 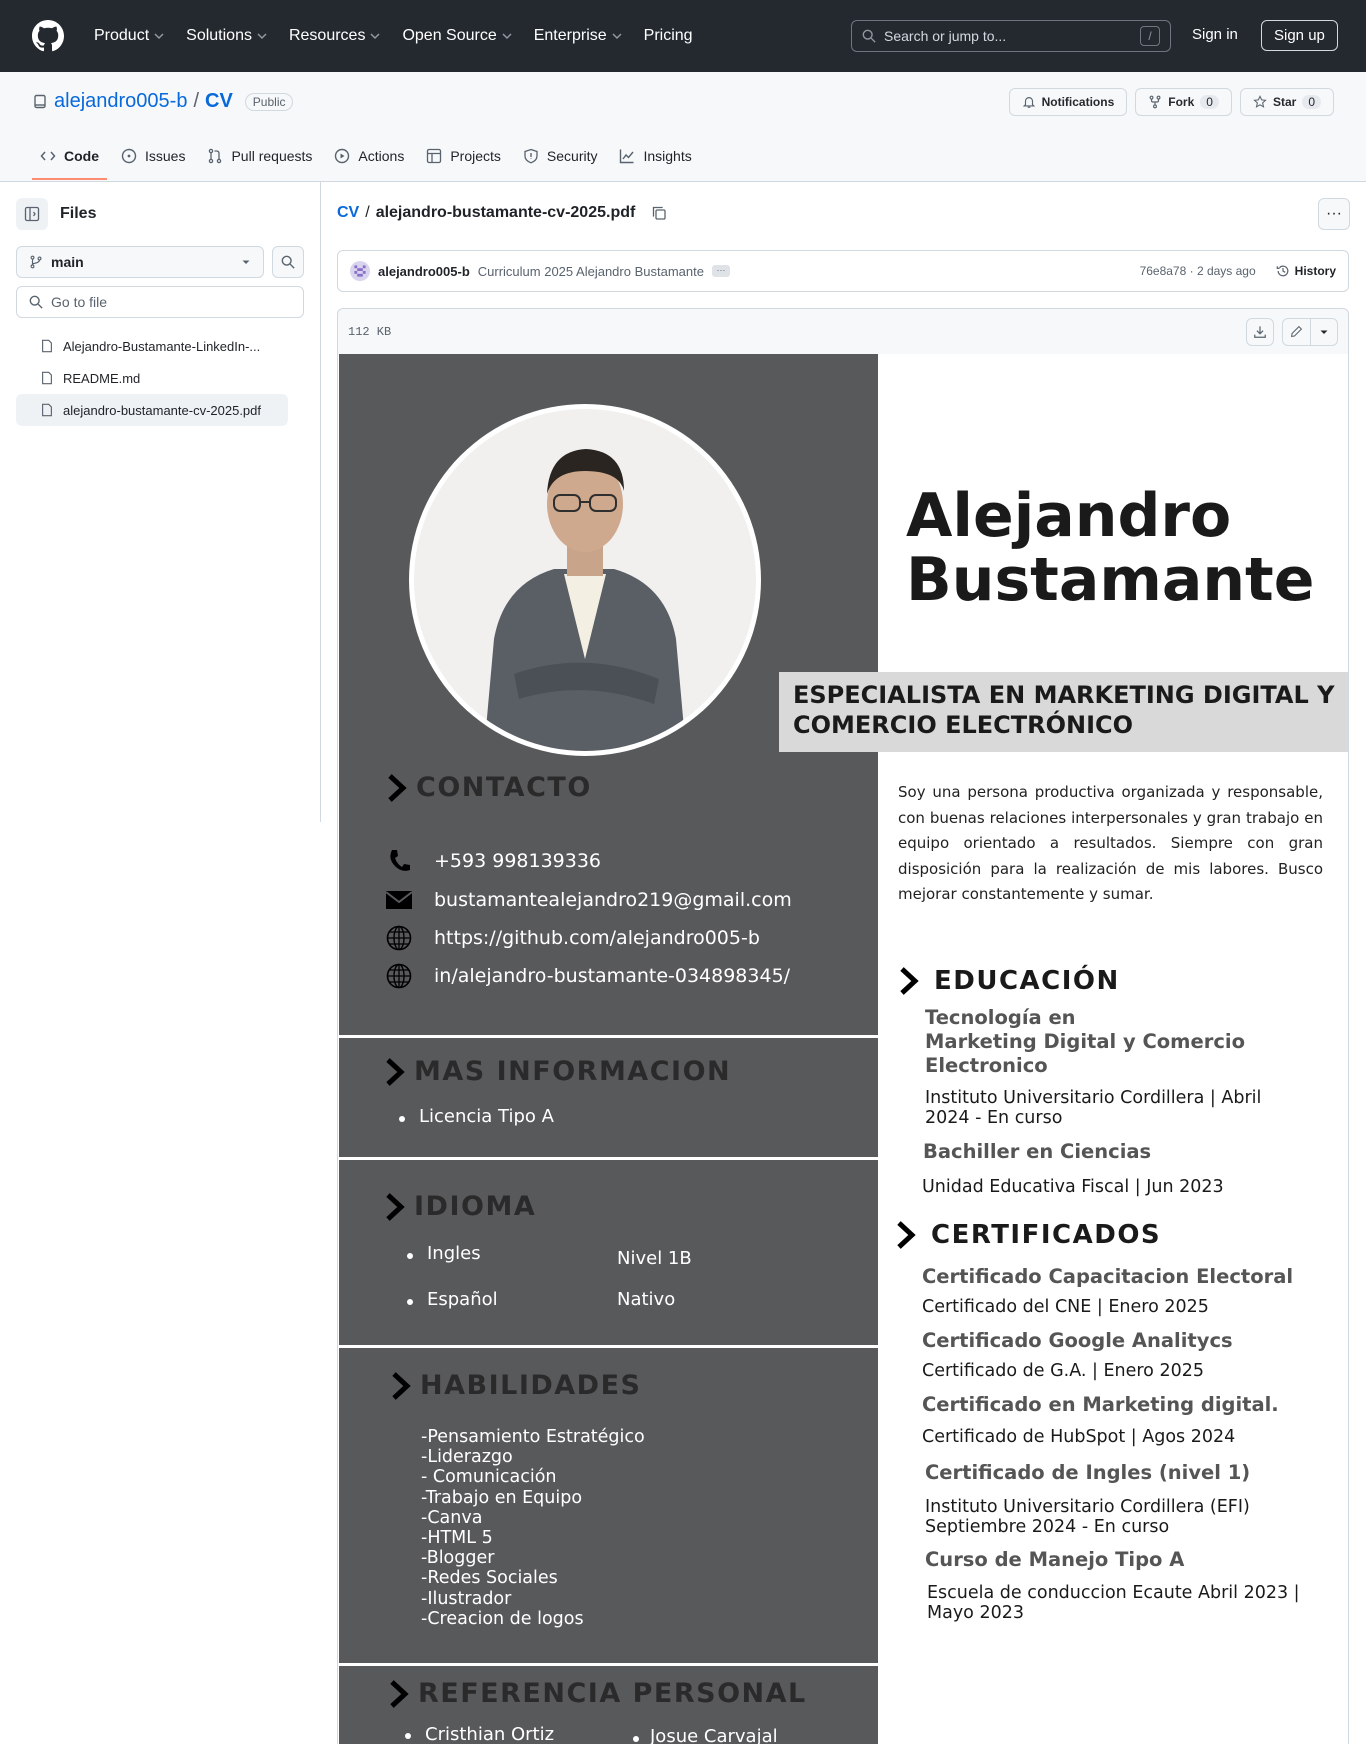 I want to click on more-options-button: ···, so click(x=1334, y=214).